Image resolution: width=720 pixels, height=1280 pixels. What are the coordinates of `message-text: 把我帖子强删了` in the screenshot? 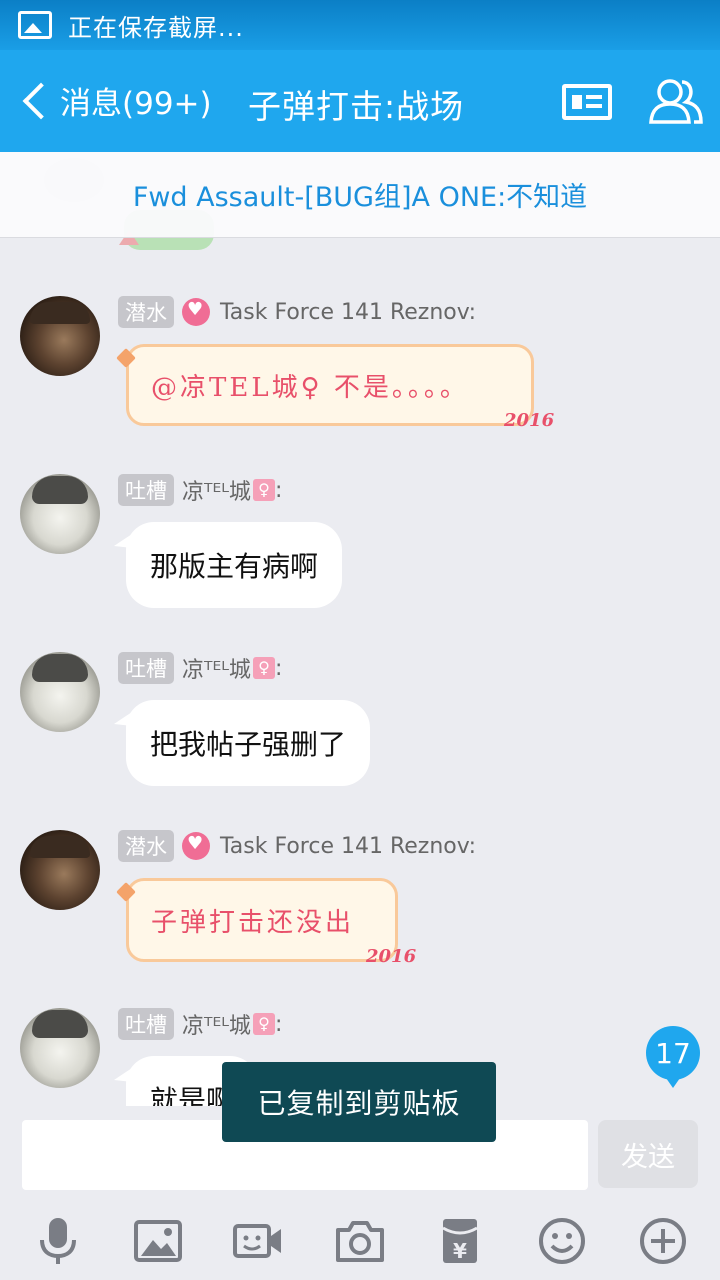 It's located at (248, 744).